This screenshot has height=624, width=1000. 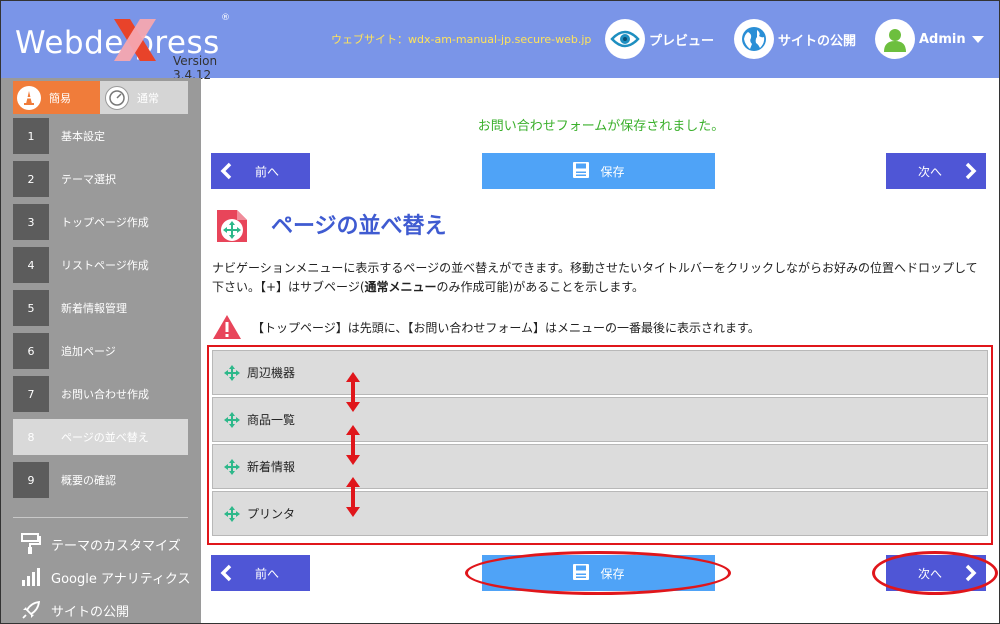 I want to click on preview-button: プレビュー, so click(x=659, y=39).